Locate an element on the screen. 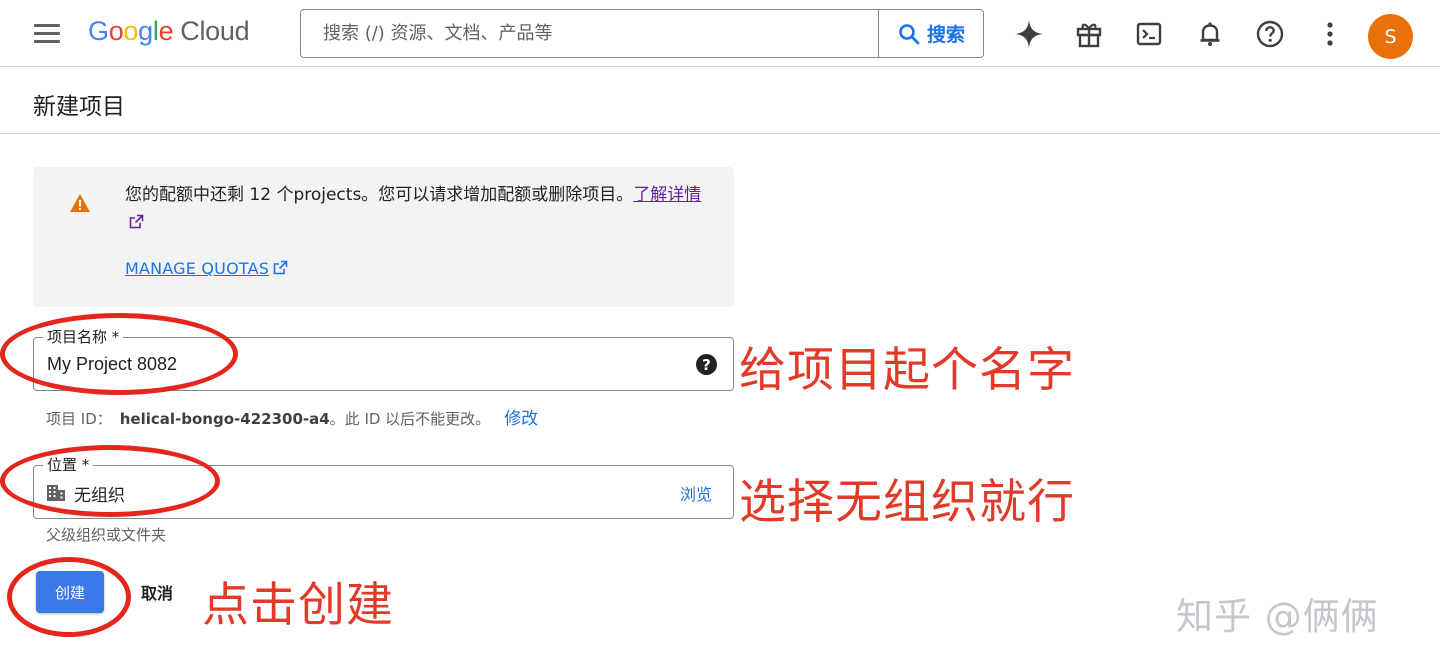 This screenshot has height=667, width=1440. page-header: 新建项目 is located at coordinates (720, 100).